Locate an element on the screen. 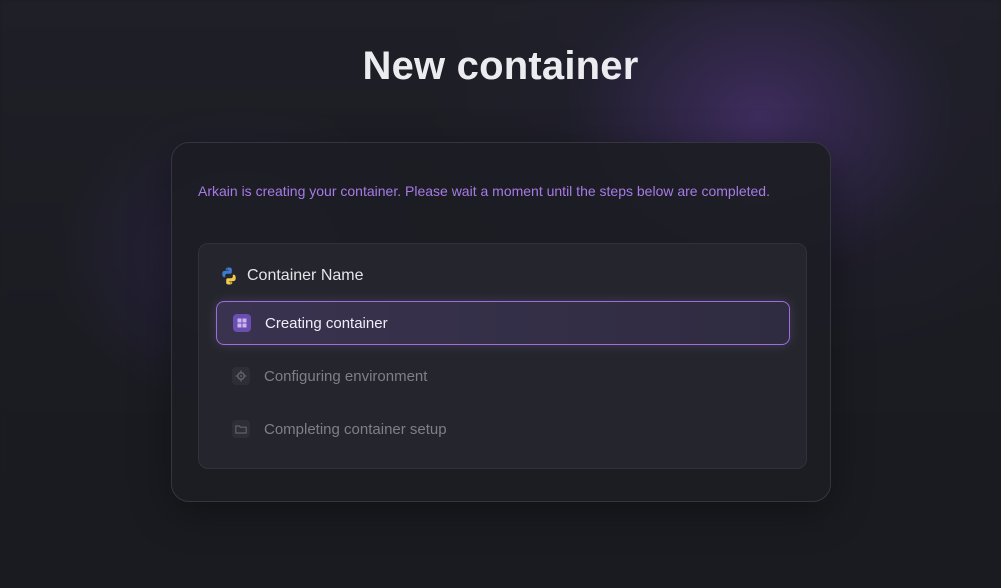 The height and width of the screenshot is (588, 1001). step-creating-container: Creating container is located at coordinates (503, 323).